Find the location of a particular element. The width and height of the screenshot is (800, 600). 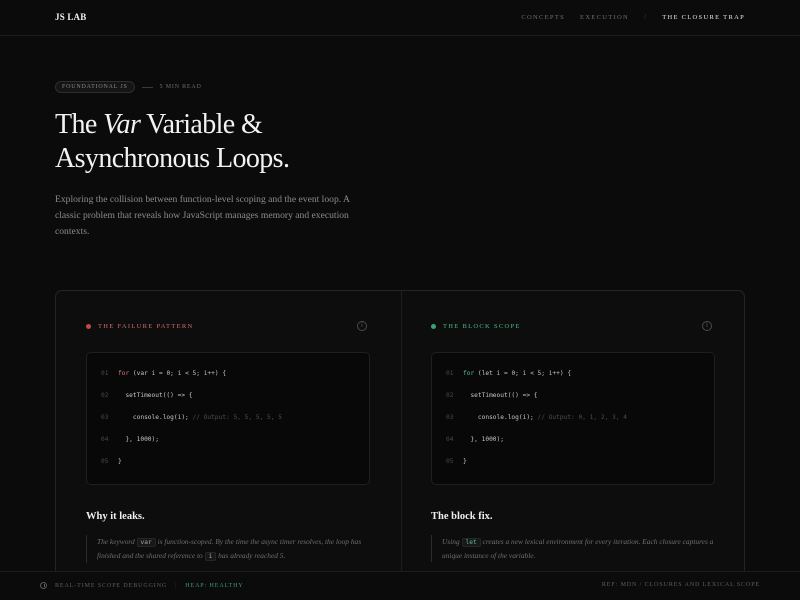

title-text: Variable & is located at coordinates (201, 124).